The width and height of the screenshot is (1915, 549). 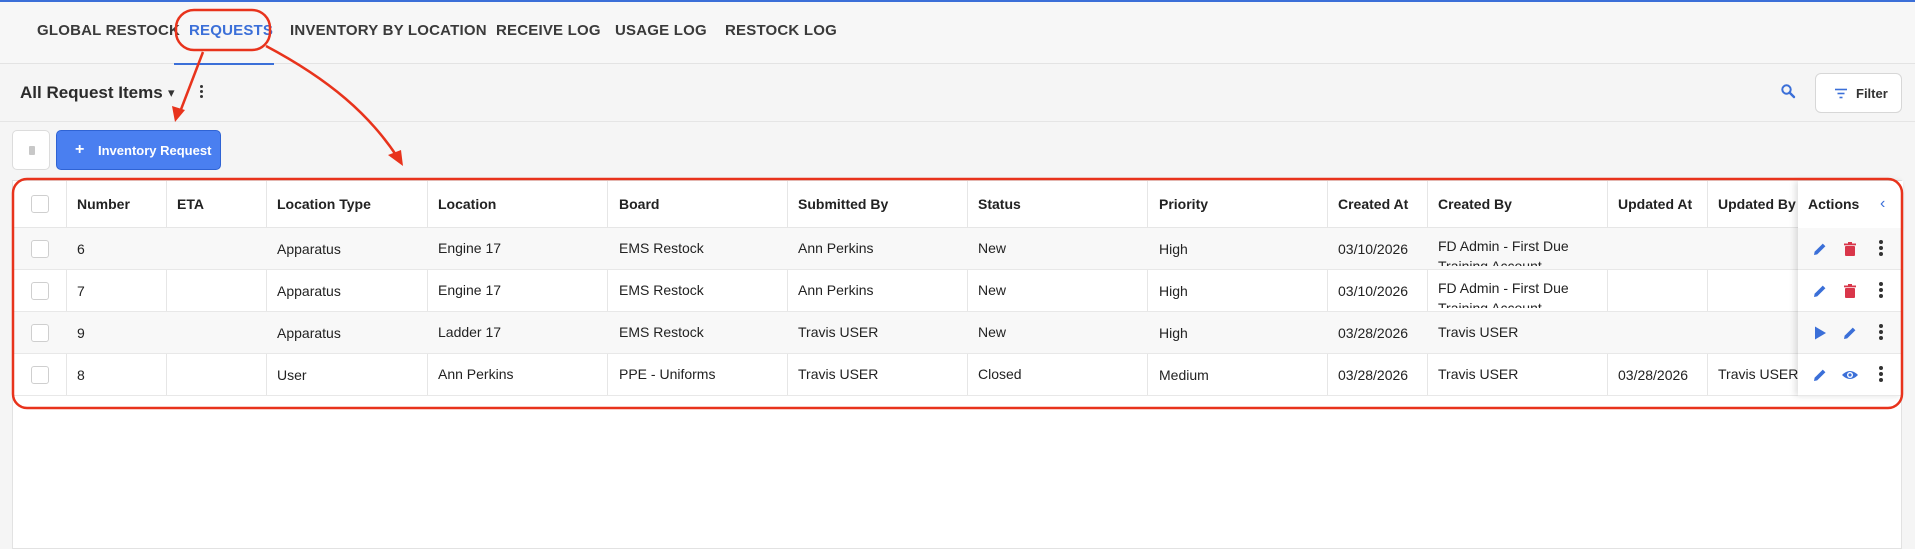 I want to click on column-header-submitted-by: Submitted By, so click(x=843, y=204).